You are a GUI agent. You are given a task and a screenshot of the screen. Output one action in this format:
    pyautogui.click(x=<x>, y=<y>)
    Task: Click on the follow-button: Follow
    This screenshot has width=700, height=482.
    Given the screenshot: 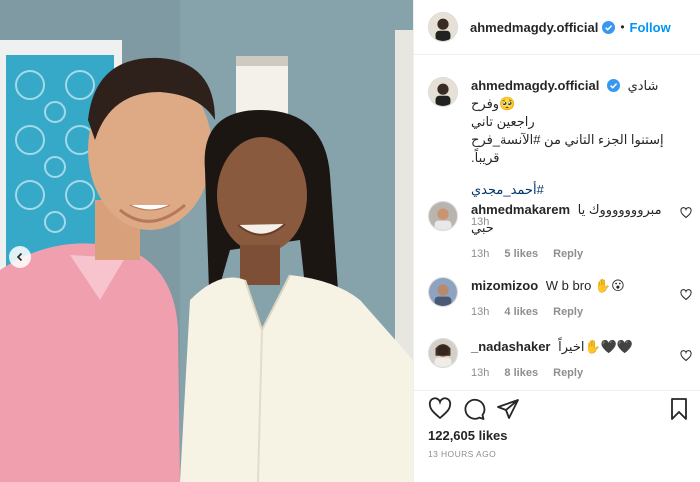 What is the action you would take?
    pyautogui.click(x=650, y=27)
    